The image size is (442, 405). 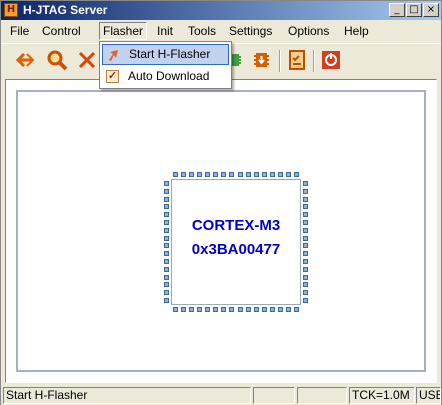 I want to click on menu-control: Control, so click(x=61, y=31).